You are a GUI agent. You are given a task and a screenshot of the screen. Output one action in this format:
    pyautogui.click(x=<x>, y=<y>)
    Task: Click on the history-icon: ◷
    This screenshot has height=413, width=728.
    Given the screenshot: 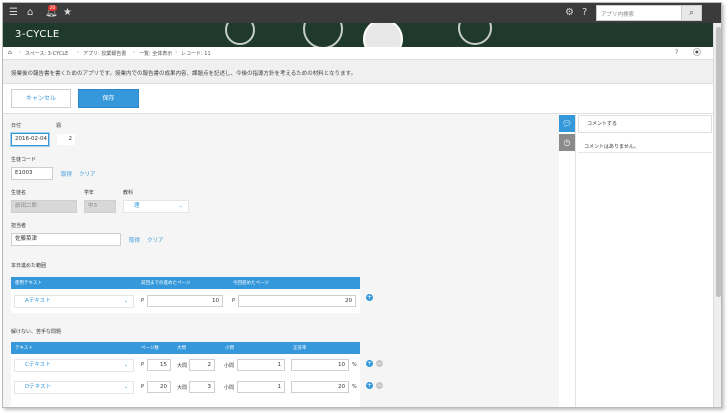 What is the action you would take?
    pyautogui.click(x=567, y=142)
    